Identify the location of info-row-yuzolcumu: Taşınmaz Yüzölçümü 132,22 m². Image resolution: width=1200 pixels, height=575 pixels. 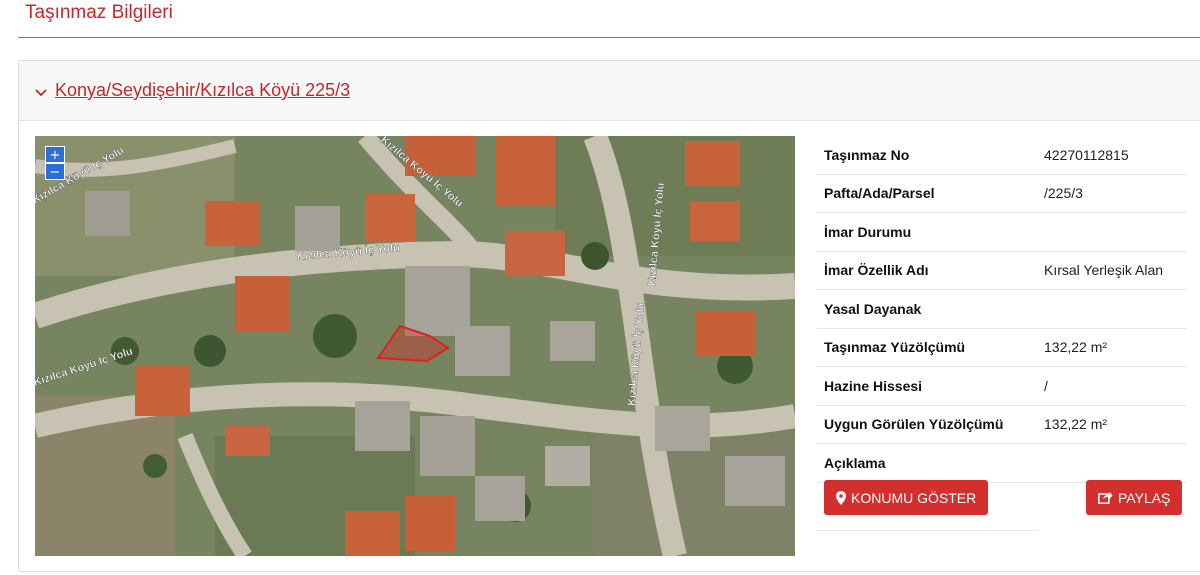
(1002, 348).